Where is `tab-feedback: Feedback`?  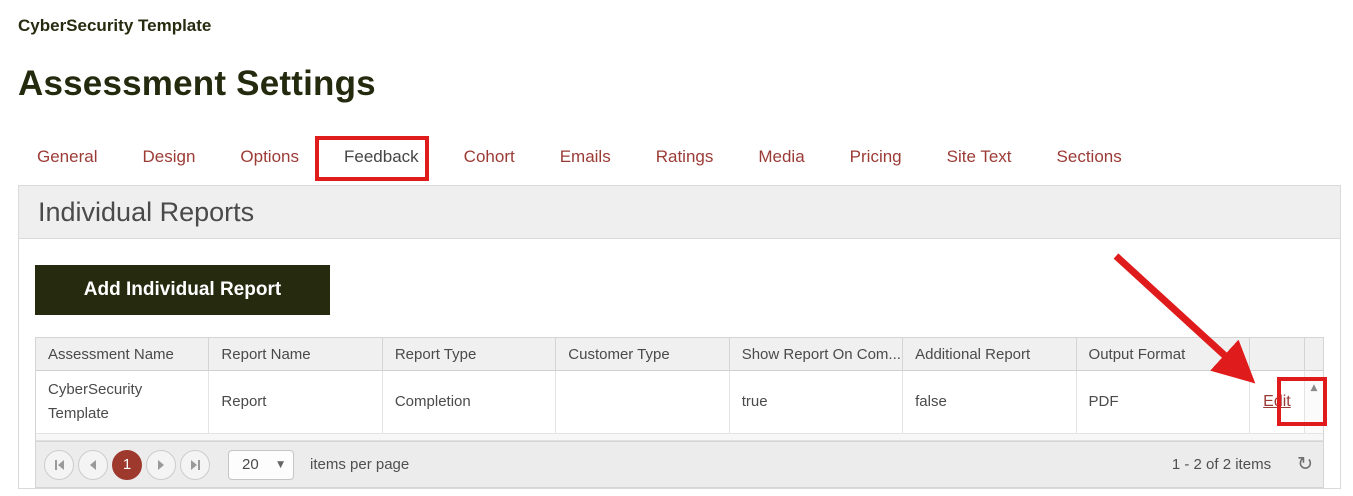
tab-feedback: Feedback is located at coordinates (381, 157).